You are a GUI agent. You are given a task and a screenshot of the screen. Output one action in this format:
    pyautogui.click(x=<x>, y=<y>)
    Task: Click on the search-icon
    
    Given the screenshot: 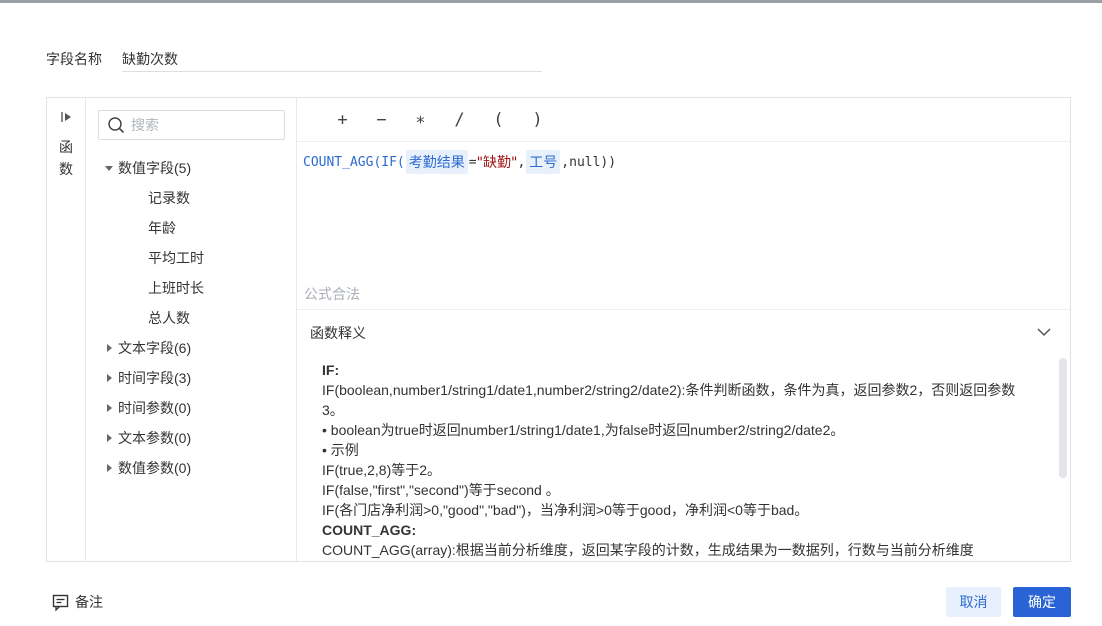 What is the action you would take?
    pyautogui.click(x=116, y=125)
    